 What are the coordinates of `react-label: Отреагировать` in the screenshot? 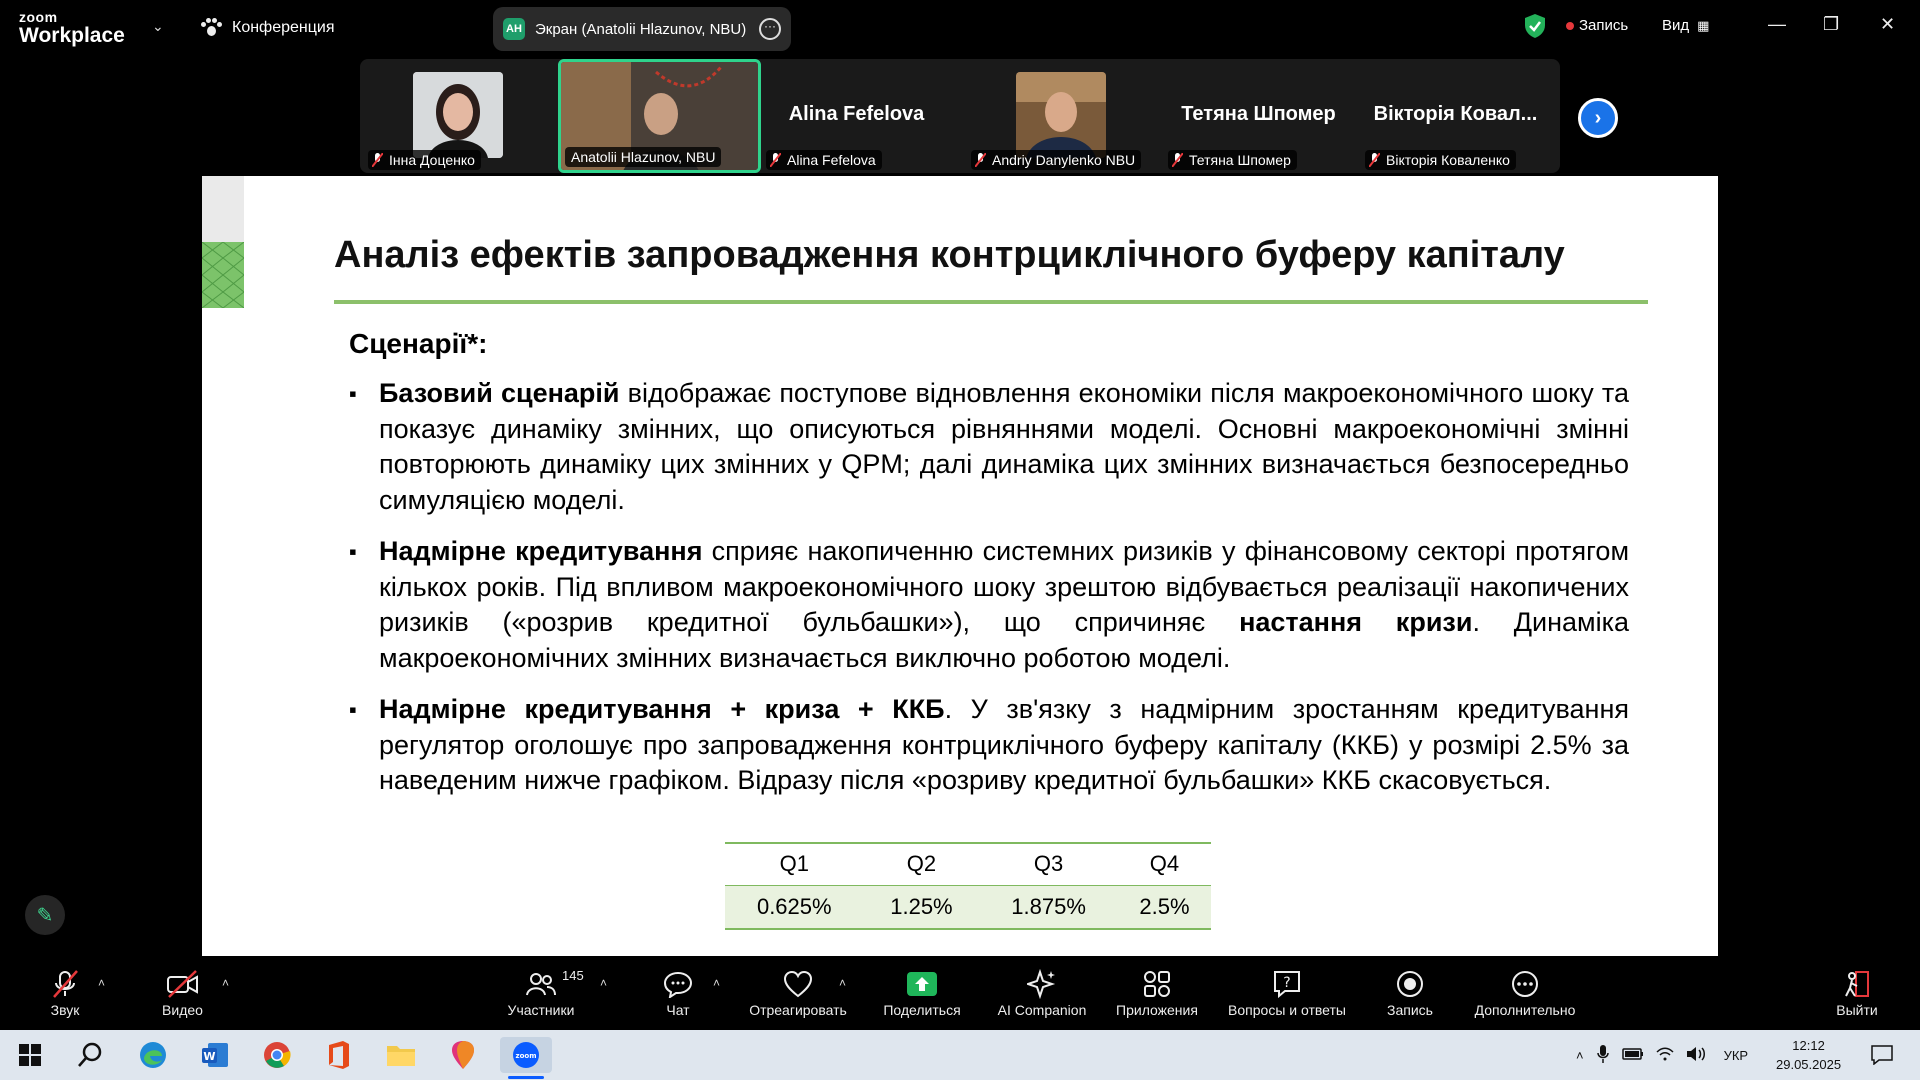 It's located at (798, 1010).